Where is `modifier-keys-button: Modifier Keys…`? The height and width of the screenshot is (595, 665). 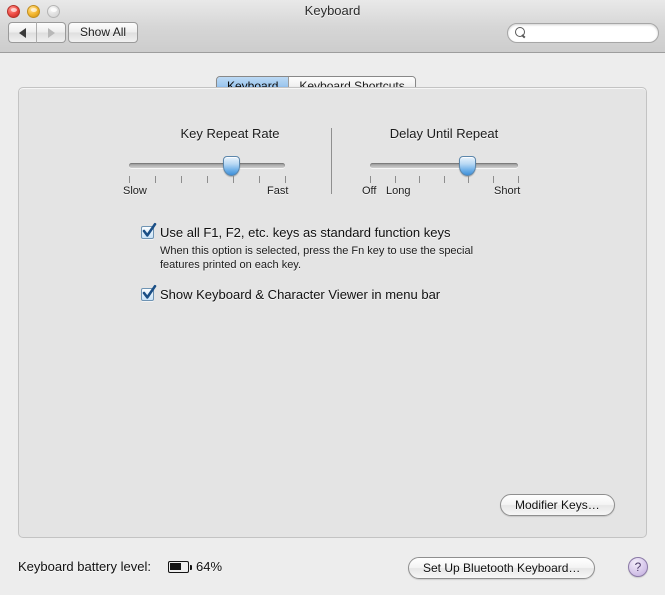 modifier-keys-button: Modifier Keys… is located at coordinates (557, 505).